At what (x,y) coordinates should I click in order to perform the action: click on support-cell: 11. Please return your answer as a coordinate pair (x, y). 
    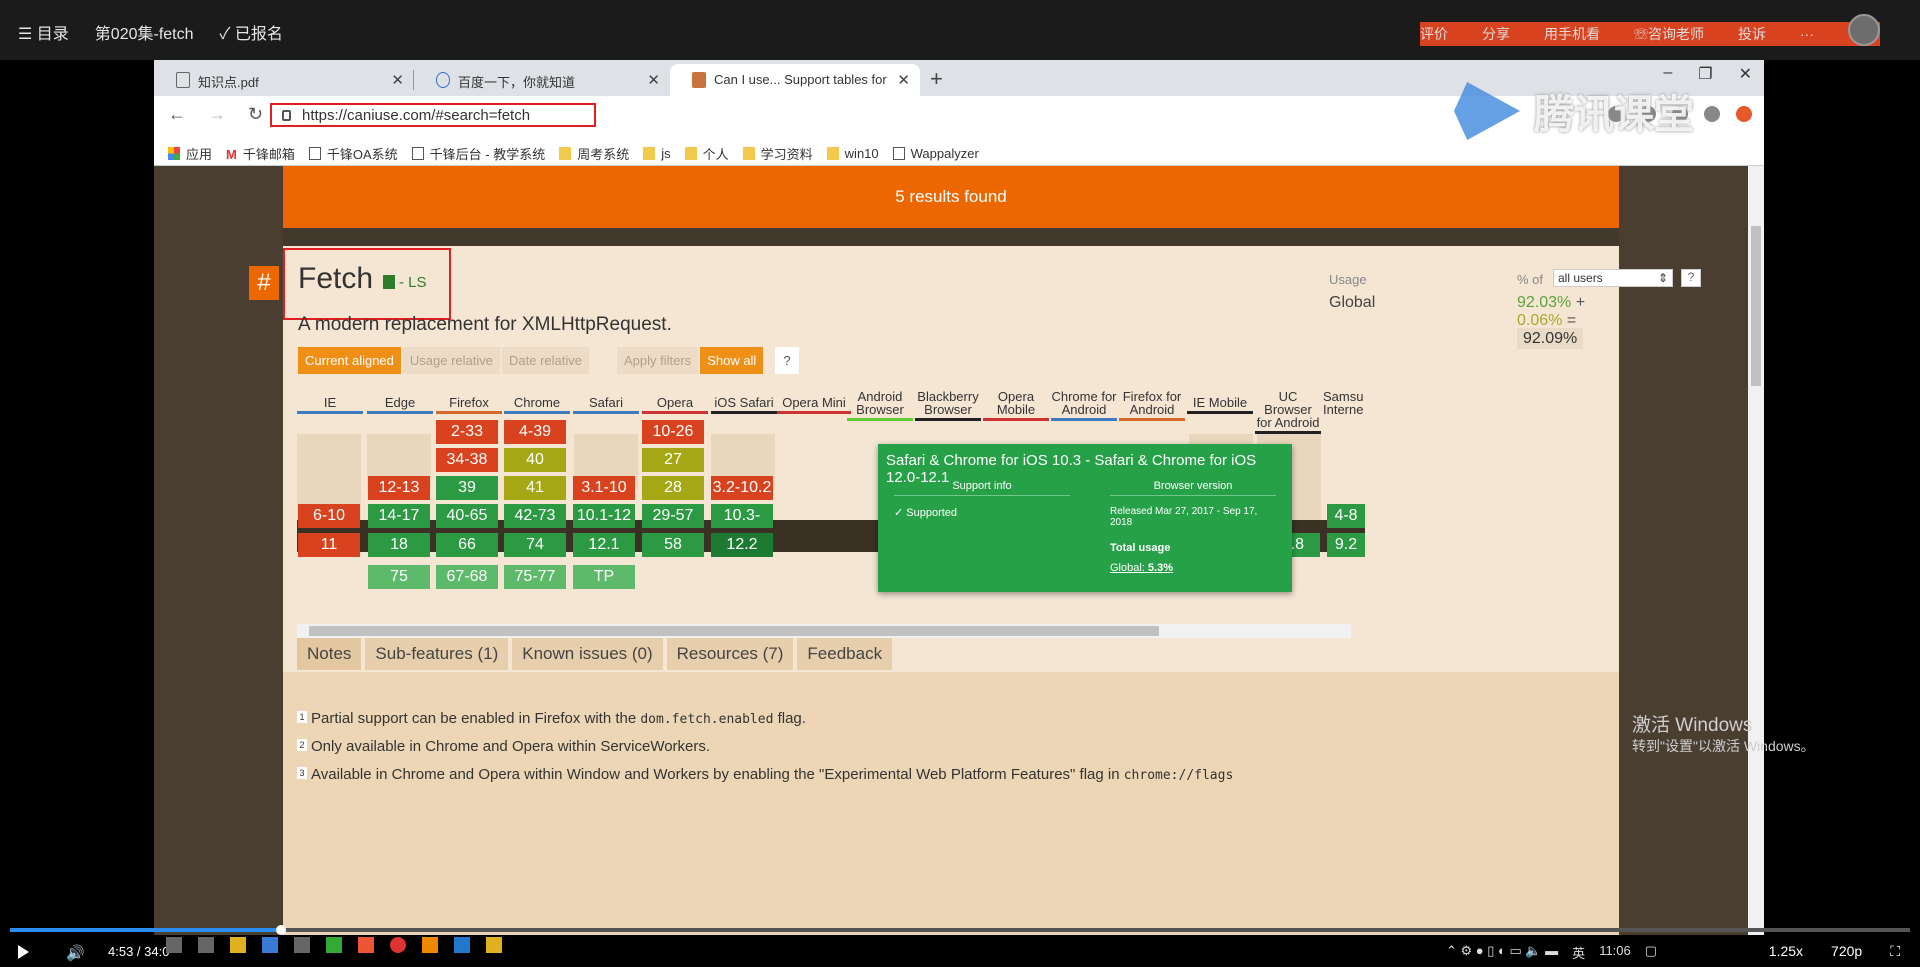
    Looking at the image, I should click on (329, 545).